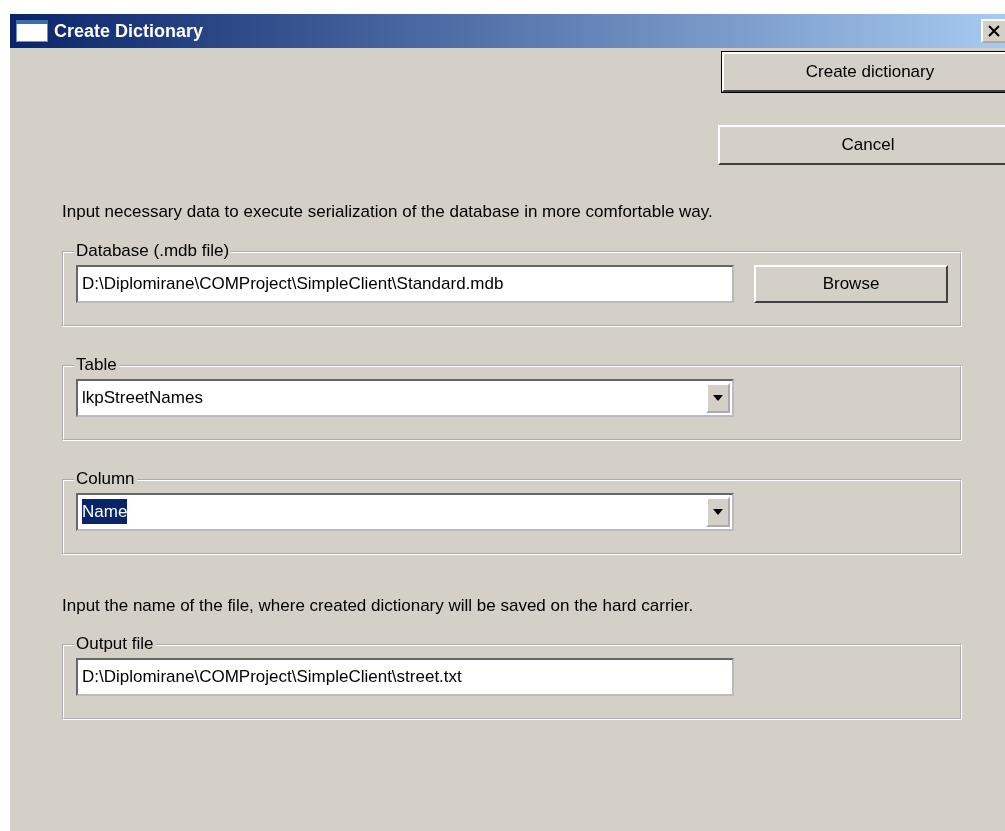  I want to click on browse-button: Browse, so click(851, 283).